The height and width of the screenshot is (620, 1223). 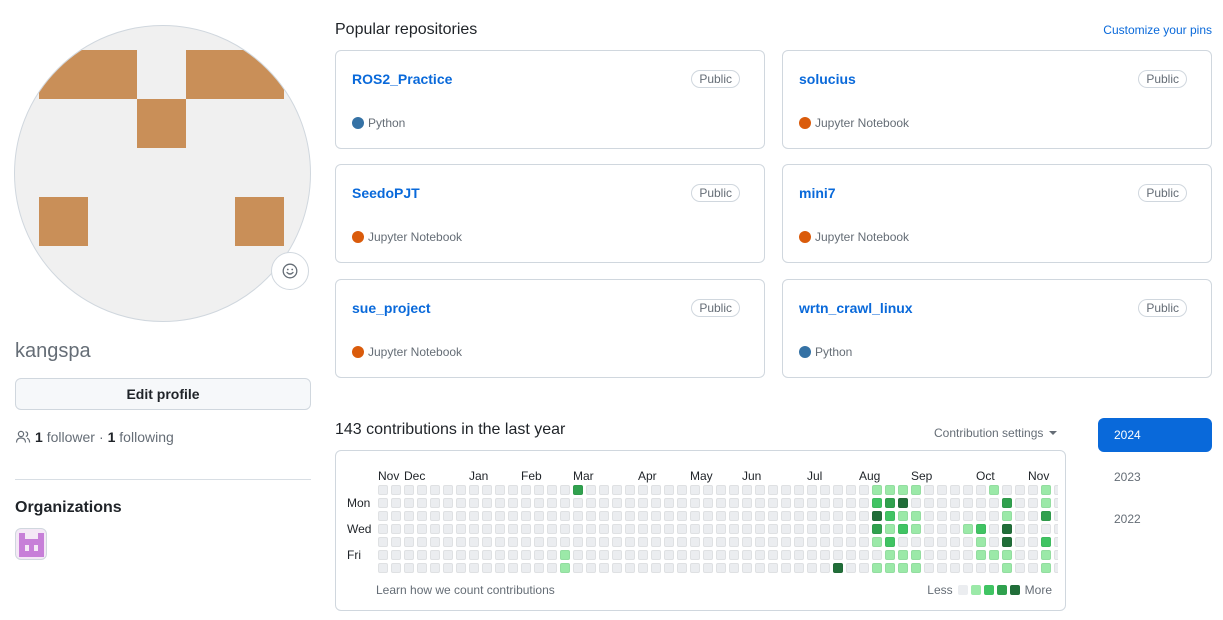 What do you see at coordinates (290, 271) in the screenshot?
I see `set-status-button` at bounding box center [290, 271].